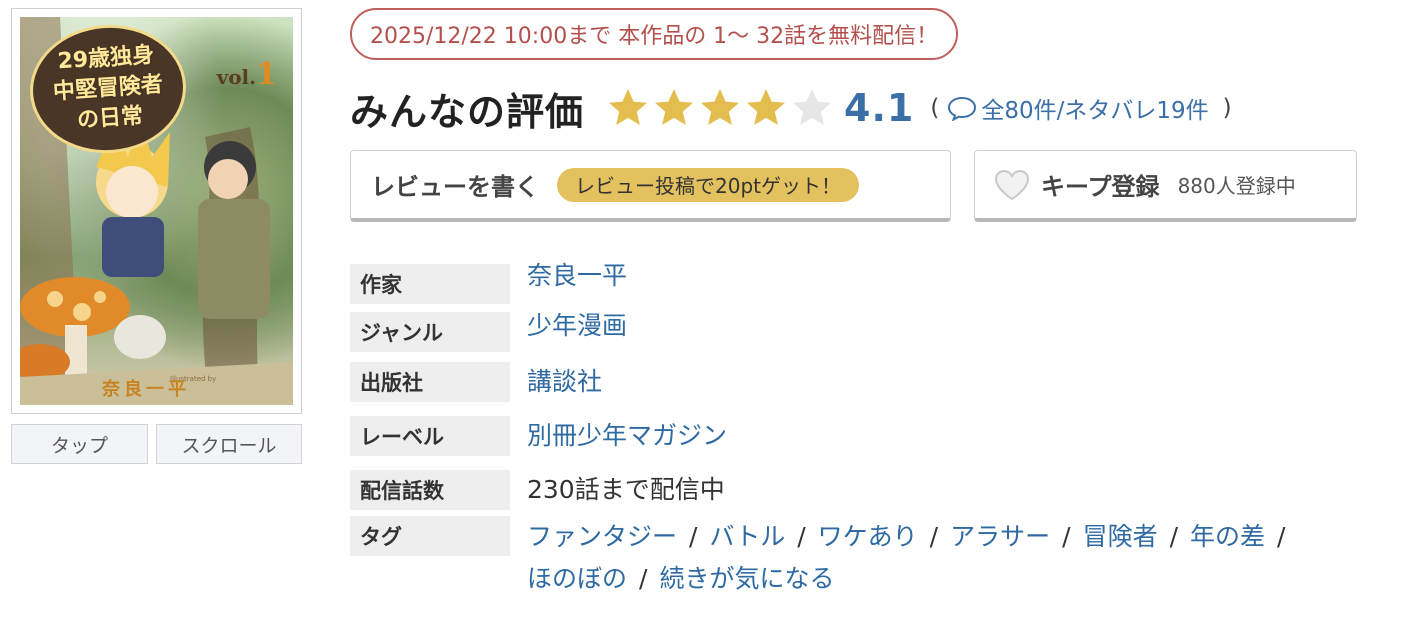  I want to click on info-row-publisher: 出版社 講談社, so click(880, 382).